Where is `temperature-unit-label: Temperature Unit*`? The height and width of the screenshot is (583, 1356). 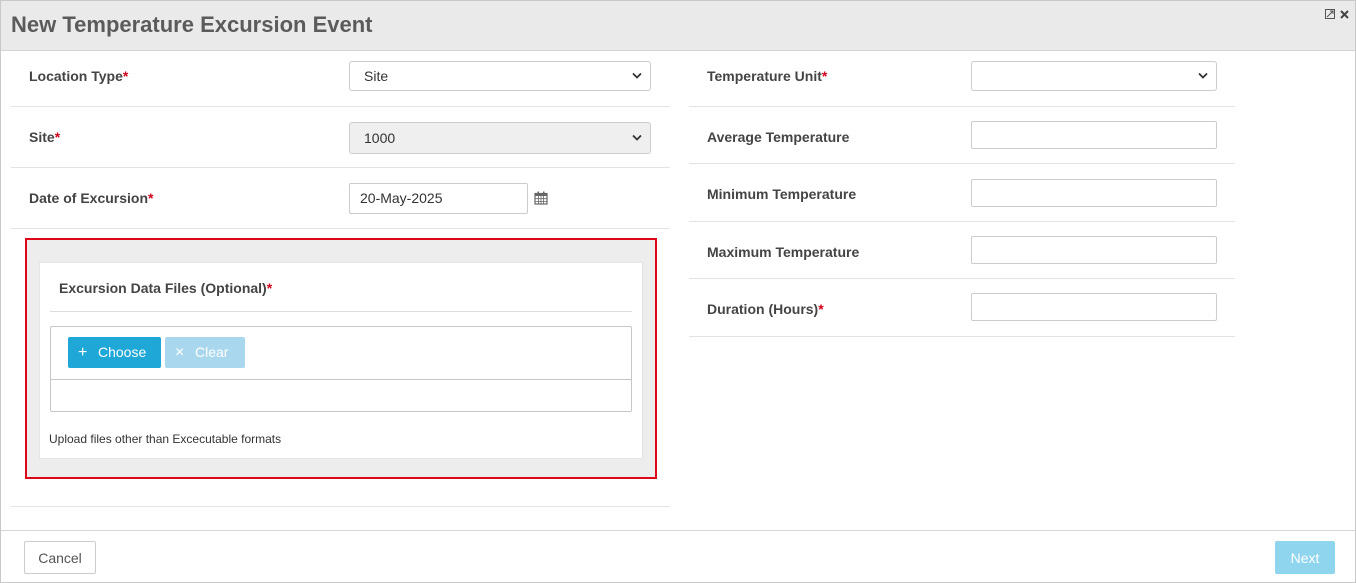 temperature-unit-label: Temperature Unit* is located at coordinates (767, 76).